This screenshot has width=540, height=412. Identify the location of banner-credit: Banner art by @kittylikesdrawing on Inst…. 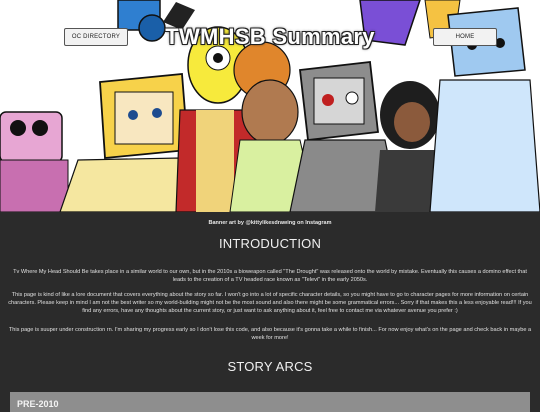
(270, 223).